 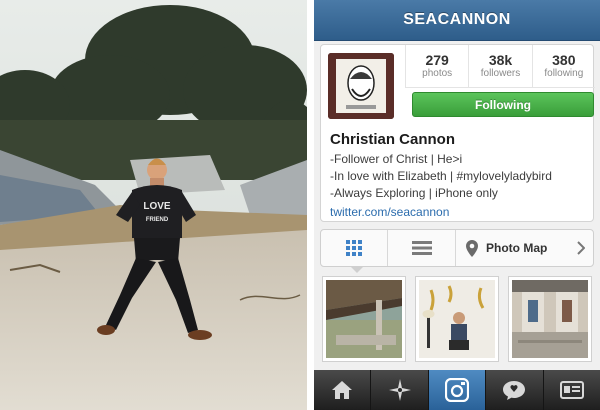 I want to click on shirt-text-love: LOVE, so click(x=157, y=206).